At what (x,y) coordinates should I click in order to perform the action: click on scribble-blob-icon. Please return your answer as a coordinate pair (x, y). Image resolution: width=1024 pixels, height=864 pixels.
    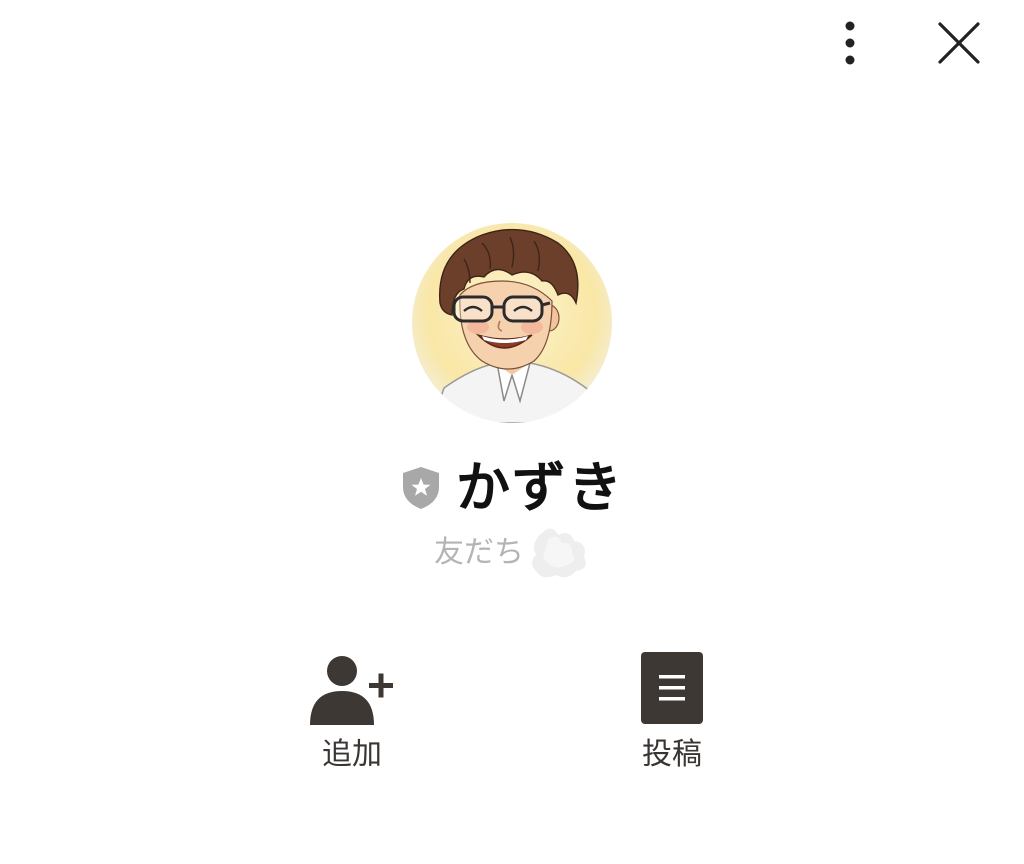
    Looking at the image, I should click on (559, 553).